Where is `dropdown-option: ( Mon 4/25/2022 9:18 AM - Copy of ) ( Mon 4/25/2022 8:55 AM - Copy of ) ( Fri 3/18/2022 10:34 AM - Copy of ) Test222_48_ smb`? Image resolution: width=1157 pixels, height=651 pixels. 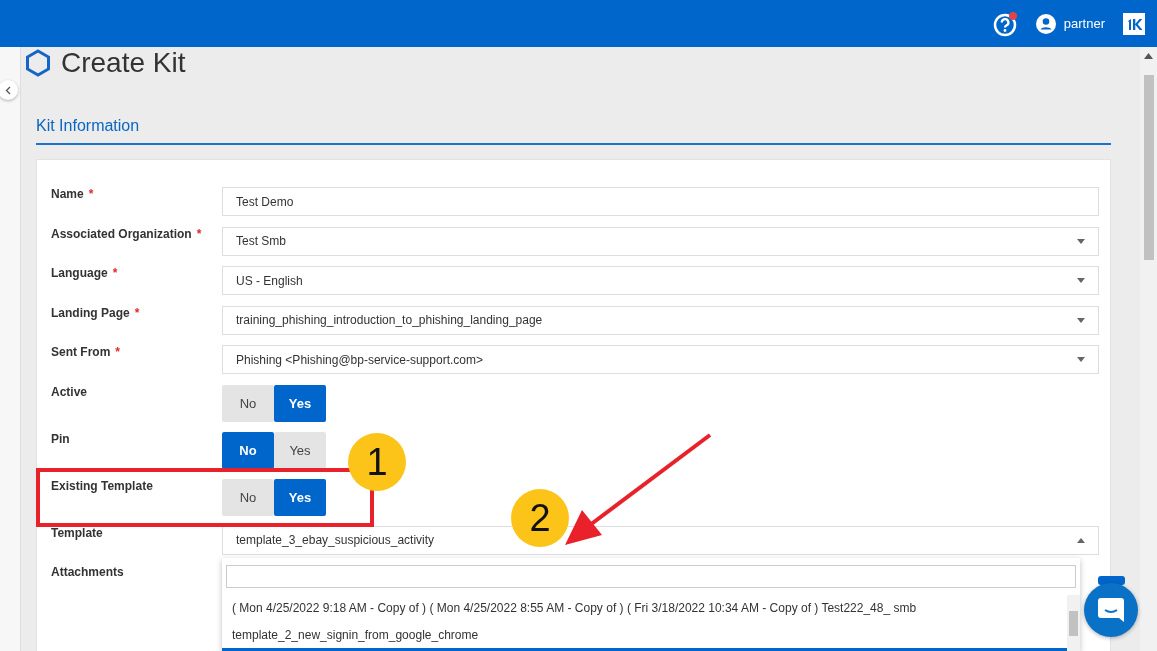 dropdown-option: ( Mon 4/25/2022 9:18 AM - Copy of ) ( Mon 4/25/2022 8:55 AM - Copy of ) ( Fri 3/18/2022 10:34 AM - Copy of ) Test222_48_ smb is located at coordinates (644, 607).